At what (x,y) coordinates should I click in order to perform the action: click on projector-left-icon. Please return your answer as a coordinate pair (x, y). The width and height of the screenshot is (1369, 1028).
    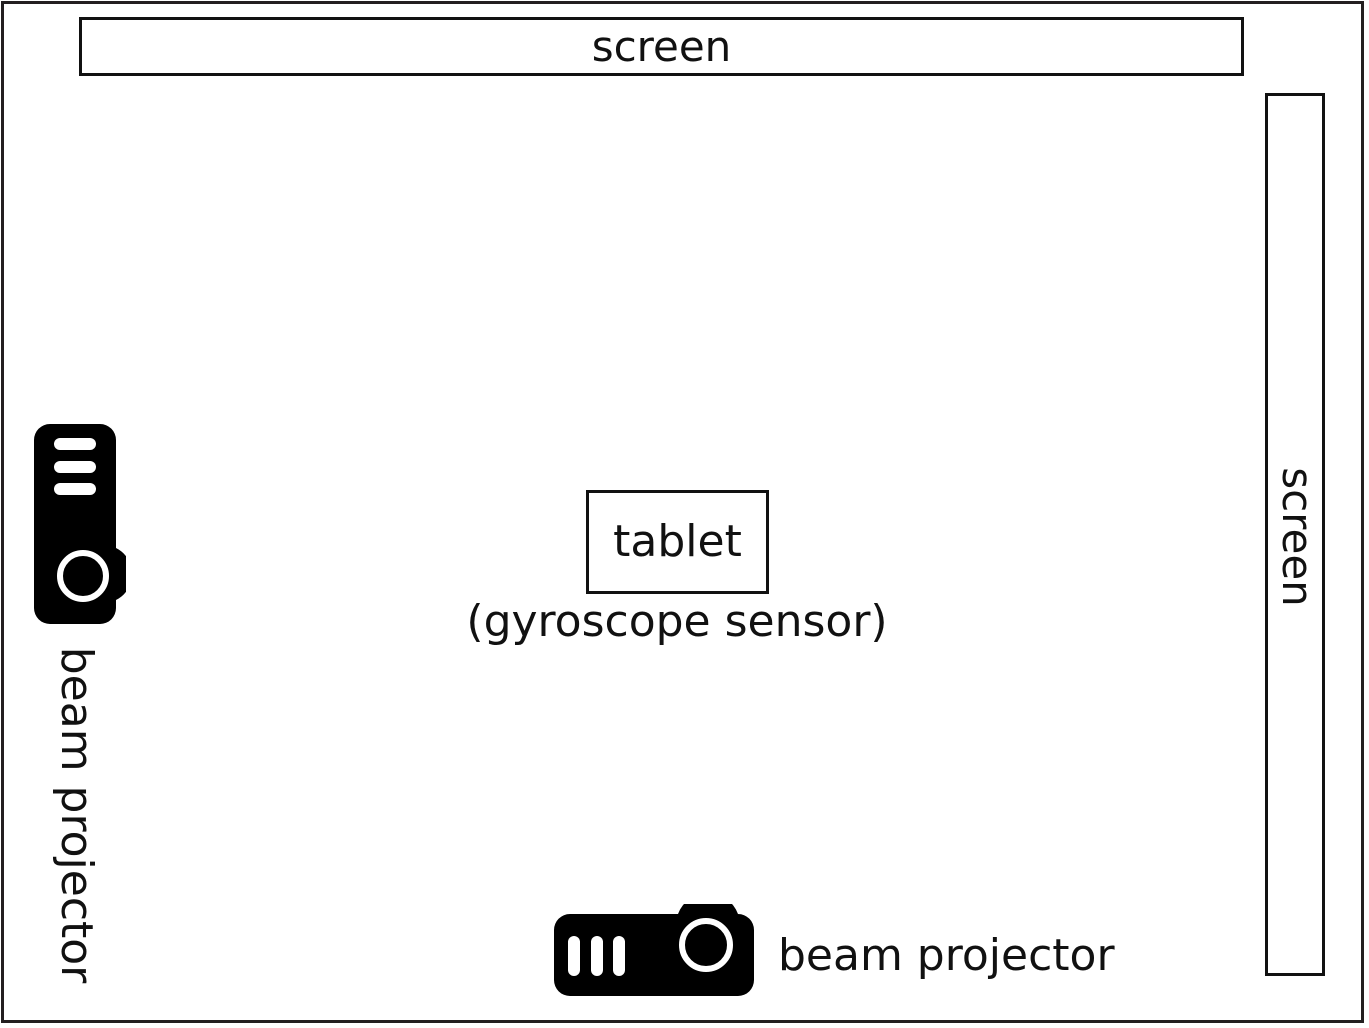
    Looking at the image, I should click on (80, 524).